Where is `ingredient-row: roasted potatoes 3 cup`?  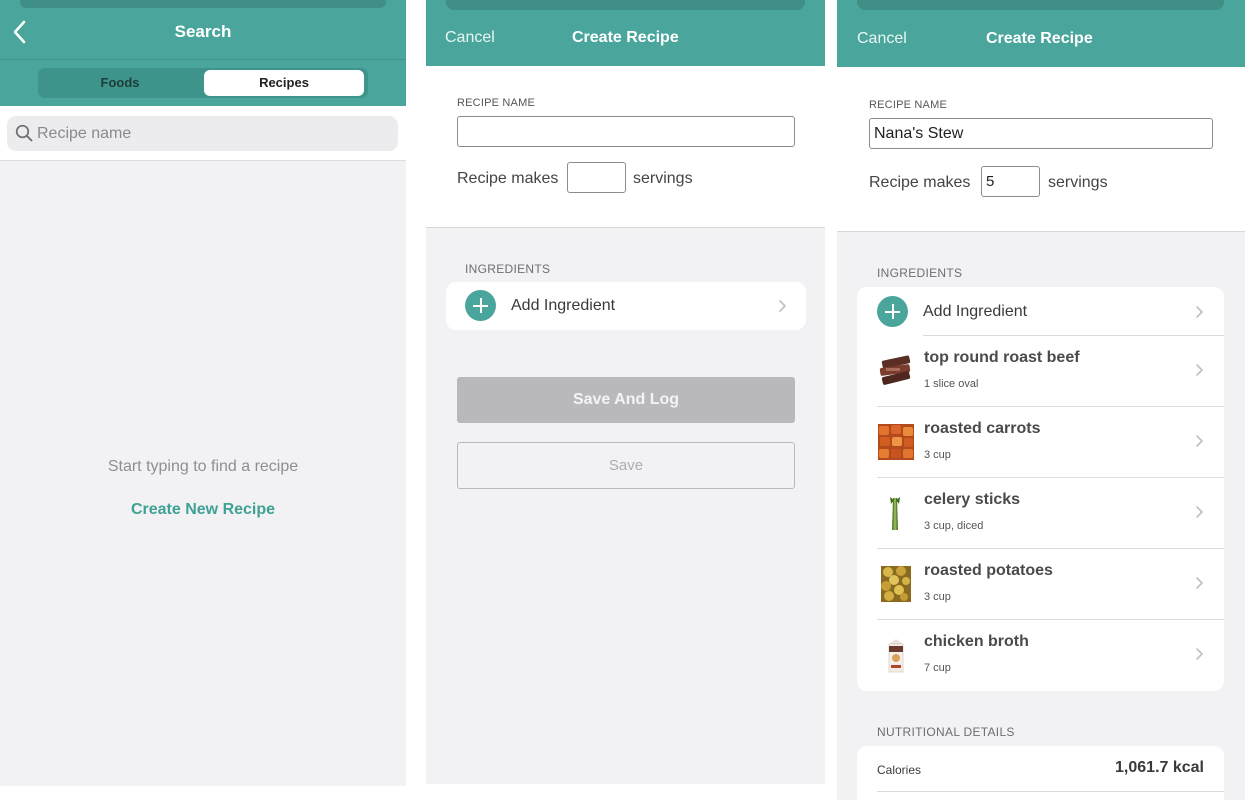 ingredient-row: roasted potatoes 3 cup is located at coordinates (1040, 583).